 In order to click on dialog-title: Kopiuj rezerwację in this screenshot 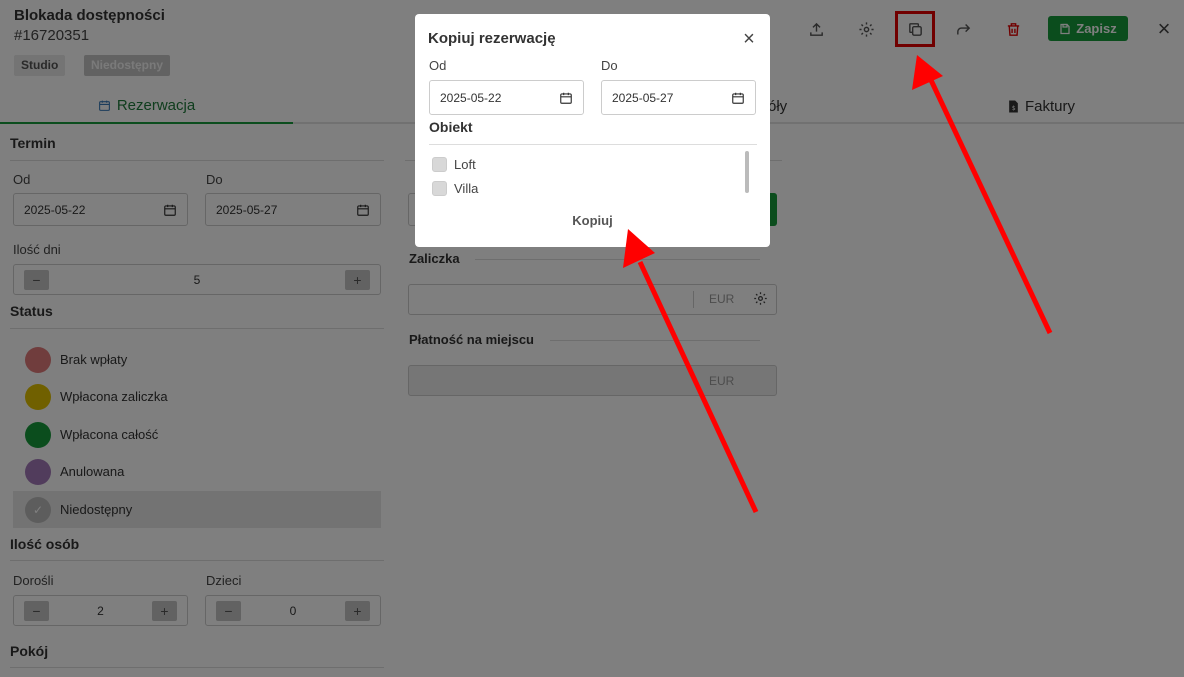, I will do `click(492, 38)`.